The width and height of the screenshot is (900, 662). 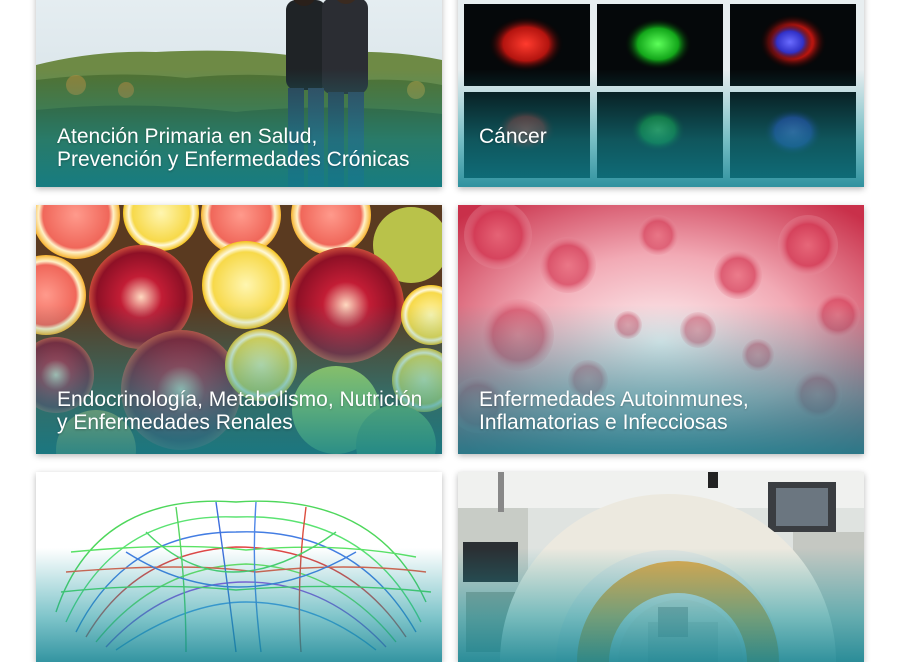 What do you see at coordinates (513, 136) in the screenshot?
I see `tile-label: Cáncer` at bounding box center [513, 136].